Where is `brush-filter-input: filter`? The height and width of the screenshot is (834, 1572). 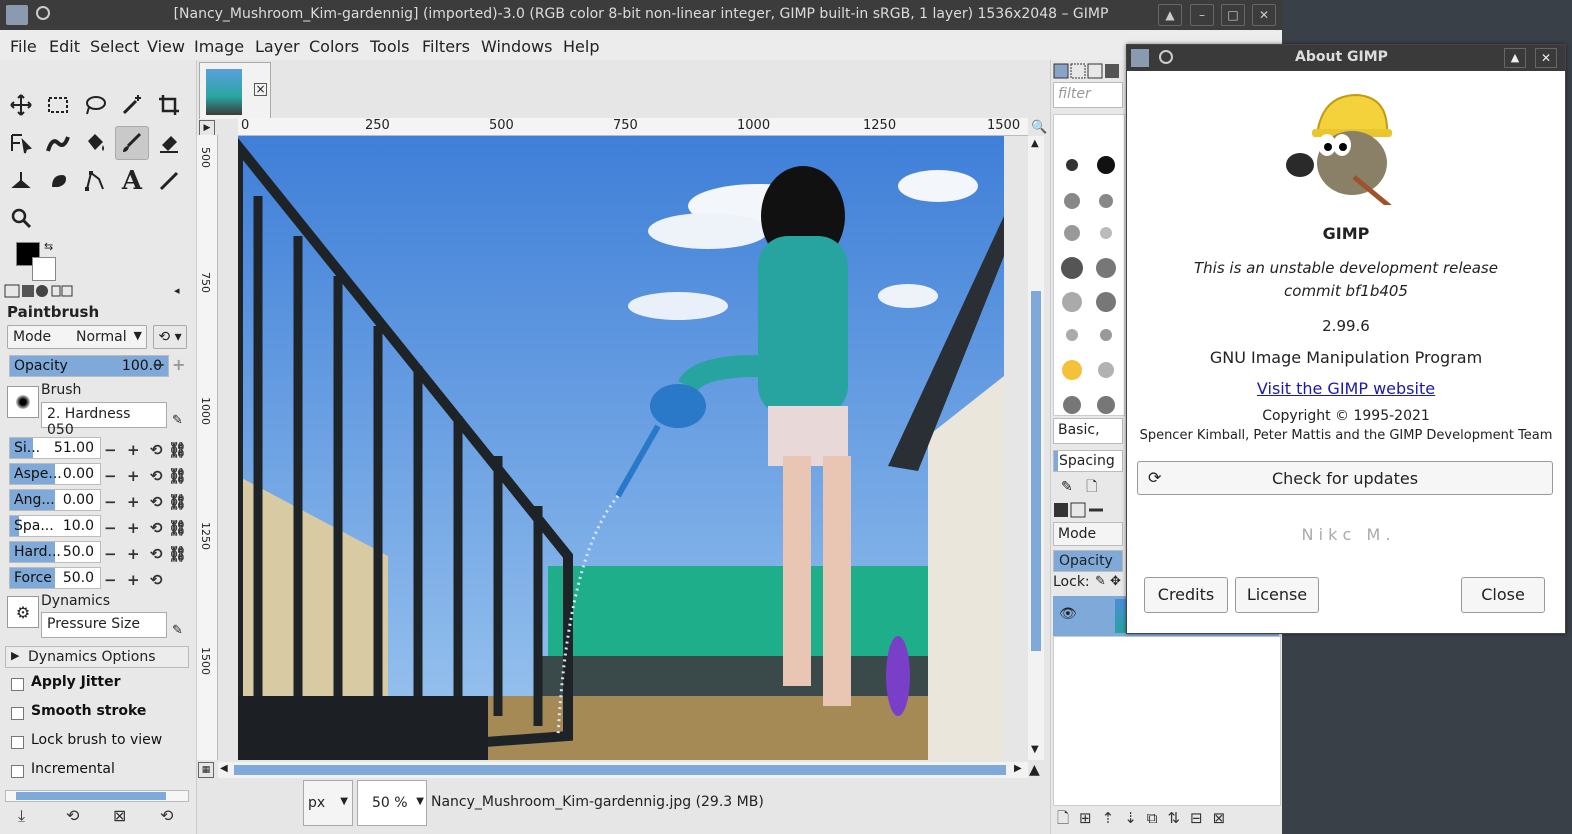 brush-filter-input: filter is located at coordinates (1088, 95).